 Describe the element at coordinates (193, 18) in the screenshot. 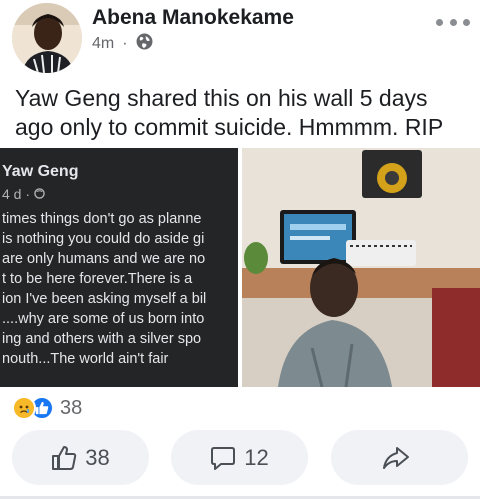

I see `author-name: Abena Manokekame` at that location.